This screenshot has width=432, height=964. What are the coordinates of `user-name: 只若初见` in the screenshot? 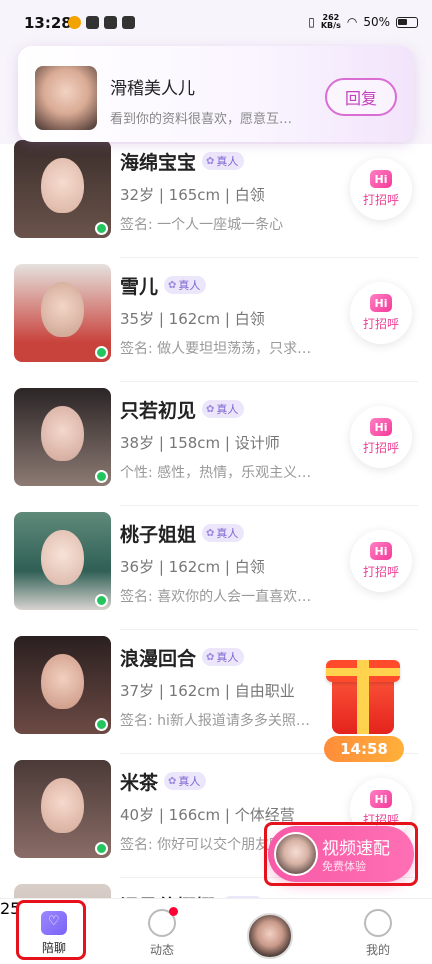 It's located at (158, 411).